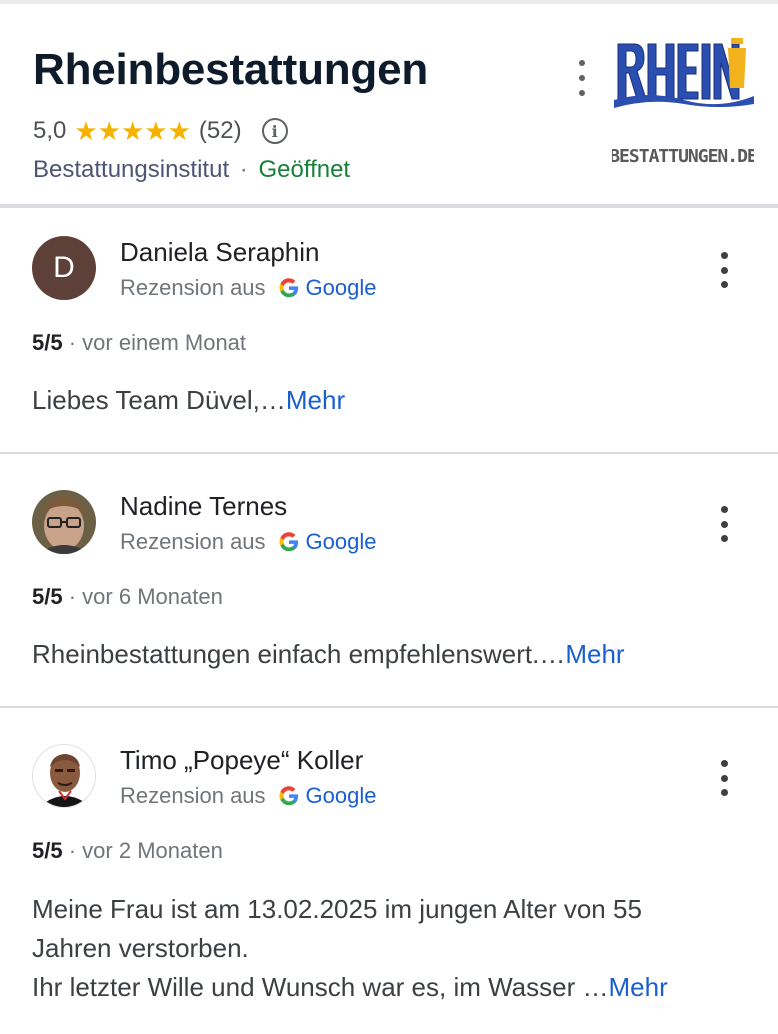 Image resolution: width=778 pixels, height=1034 pixels. What do you see at coordinates (64, 268) in the screenshot?
I see `avatar: D` at bounding box center [64, 268].